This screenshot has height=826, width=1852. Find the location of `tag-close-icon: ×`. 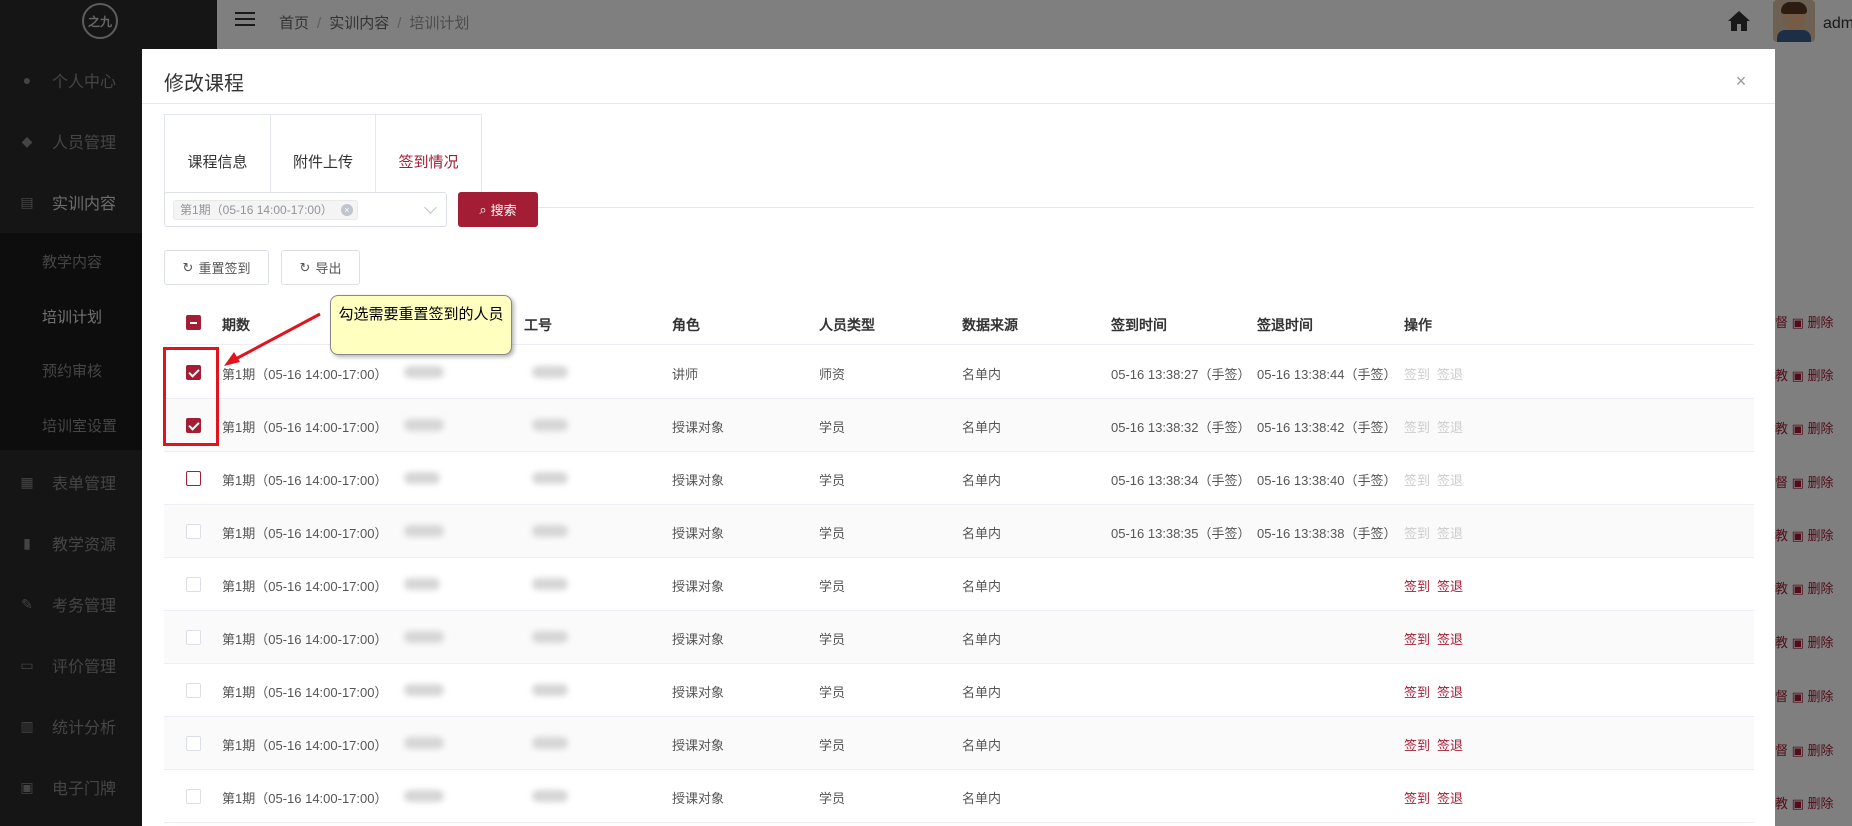

tag-close-icon: × is located at coordinates (346, 210).